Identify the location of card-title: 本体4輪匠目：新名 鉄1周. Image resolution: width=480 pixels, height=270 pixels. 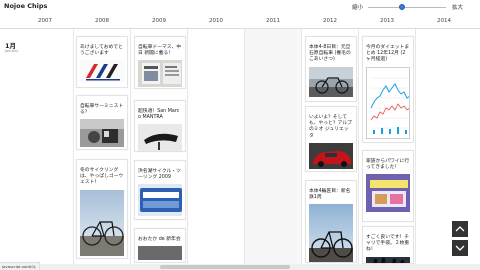
(331, 195).